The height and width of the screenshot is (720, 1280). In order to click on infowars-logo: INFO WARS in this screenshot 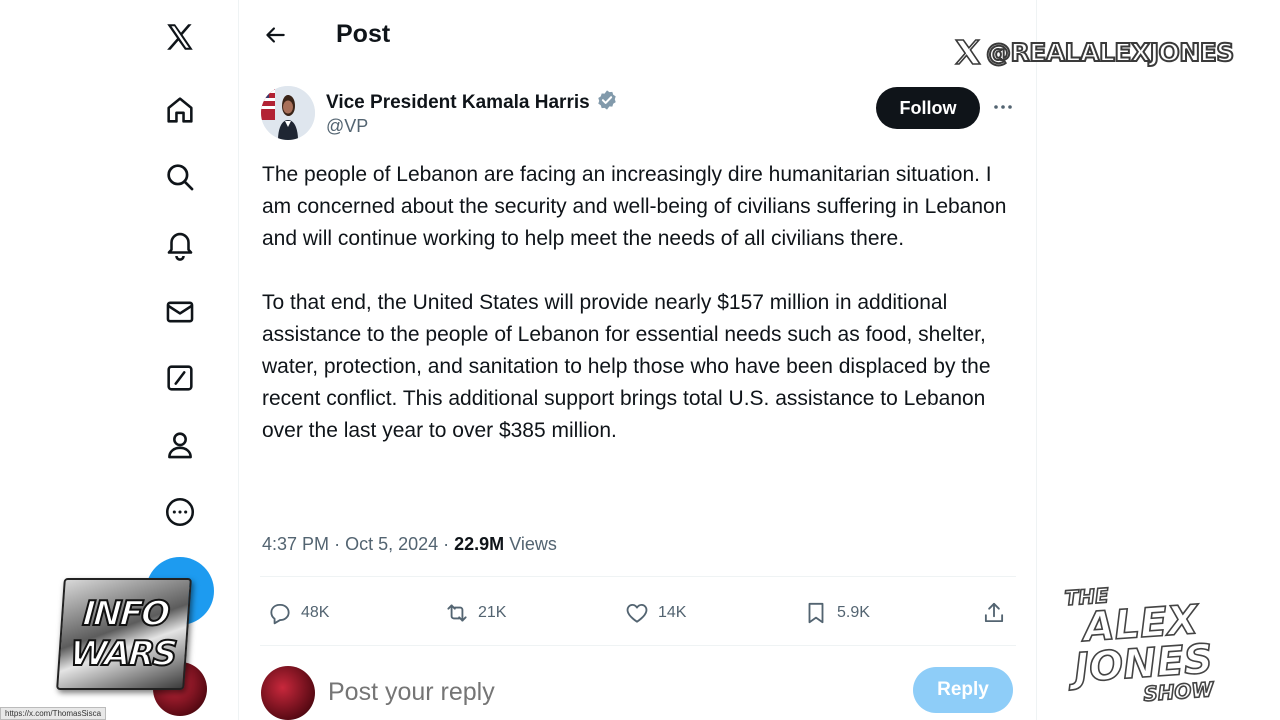, I will do `click(124, 634)`.